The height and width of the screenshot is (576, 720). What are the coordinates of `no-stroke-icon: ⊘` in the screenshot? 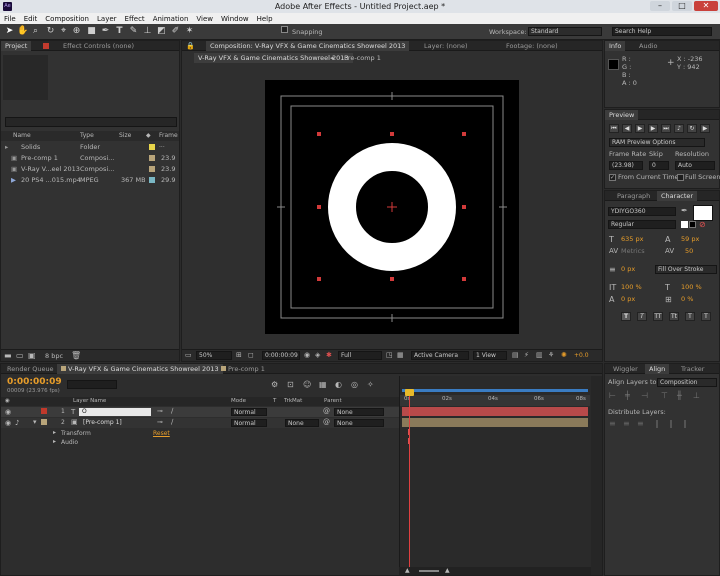 It's located at (702, 224).